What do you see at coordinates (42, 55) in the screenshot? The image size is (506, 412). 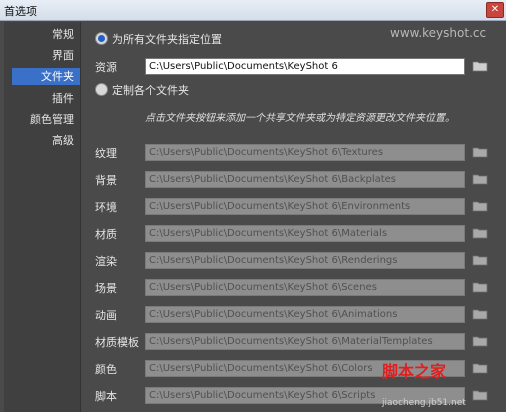 I see `sidebar-item-interface: 界面` at bounding box center [42, 55].